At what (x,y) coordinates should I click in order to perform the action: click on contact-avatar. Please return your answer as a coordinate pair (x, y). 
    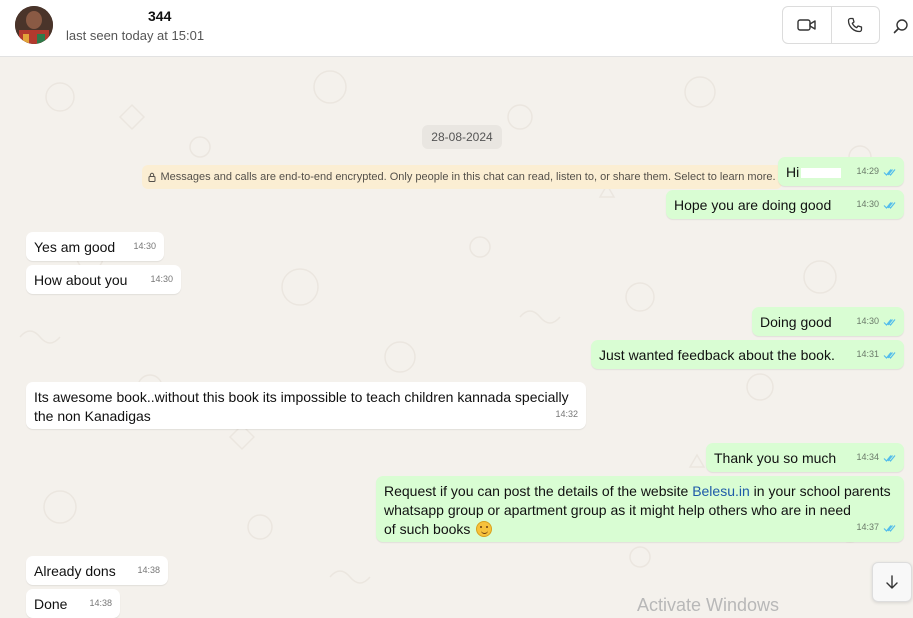
    Looking at the image, I should click on (34, 25).